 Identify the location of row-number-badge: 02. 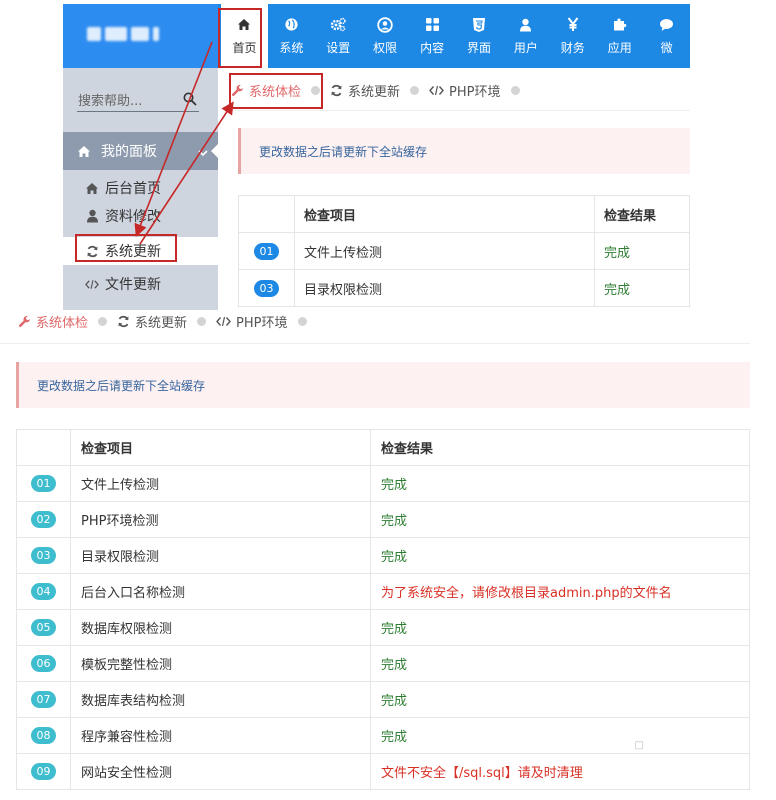
(43, 519).